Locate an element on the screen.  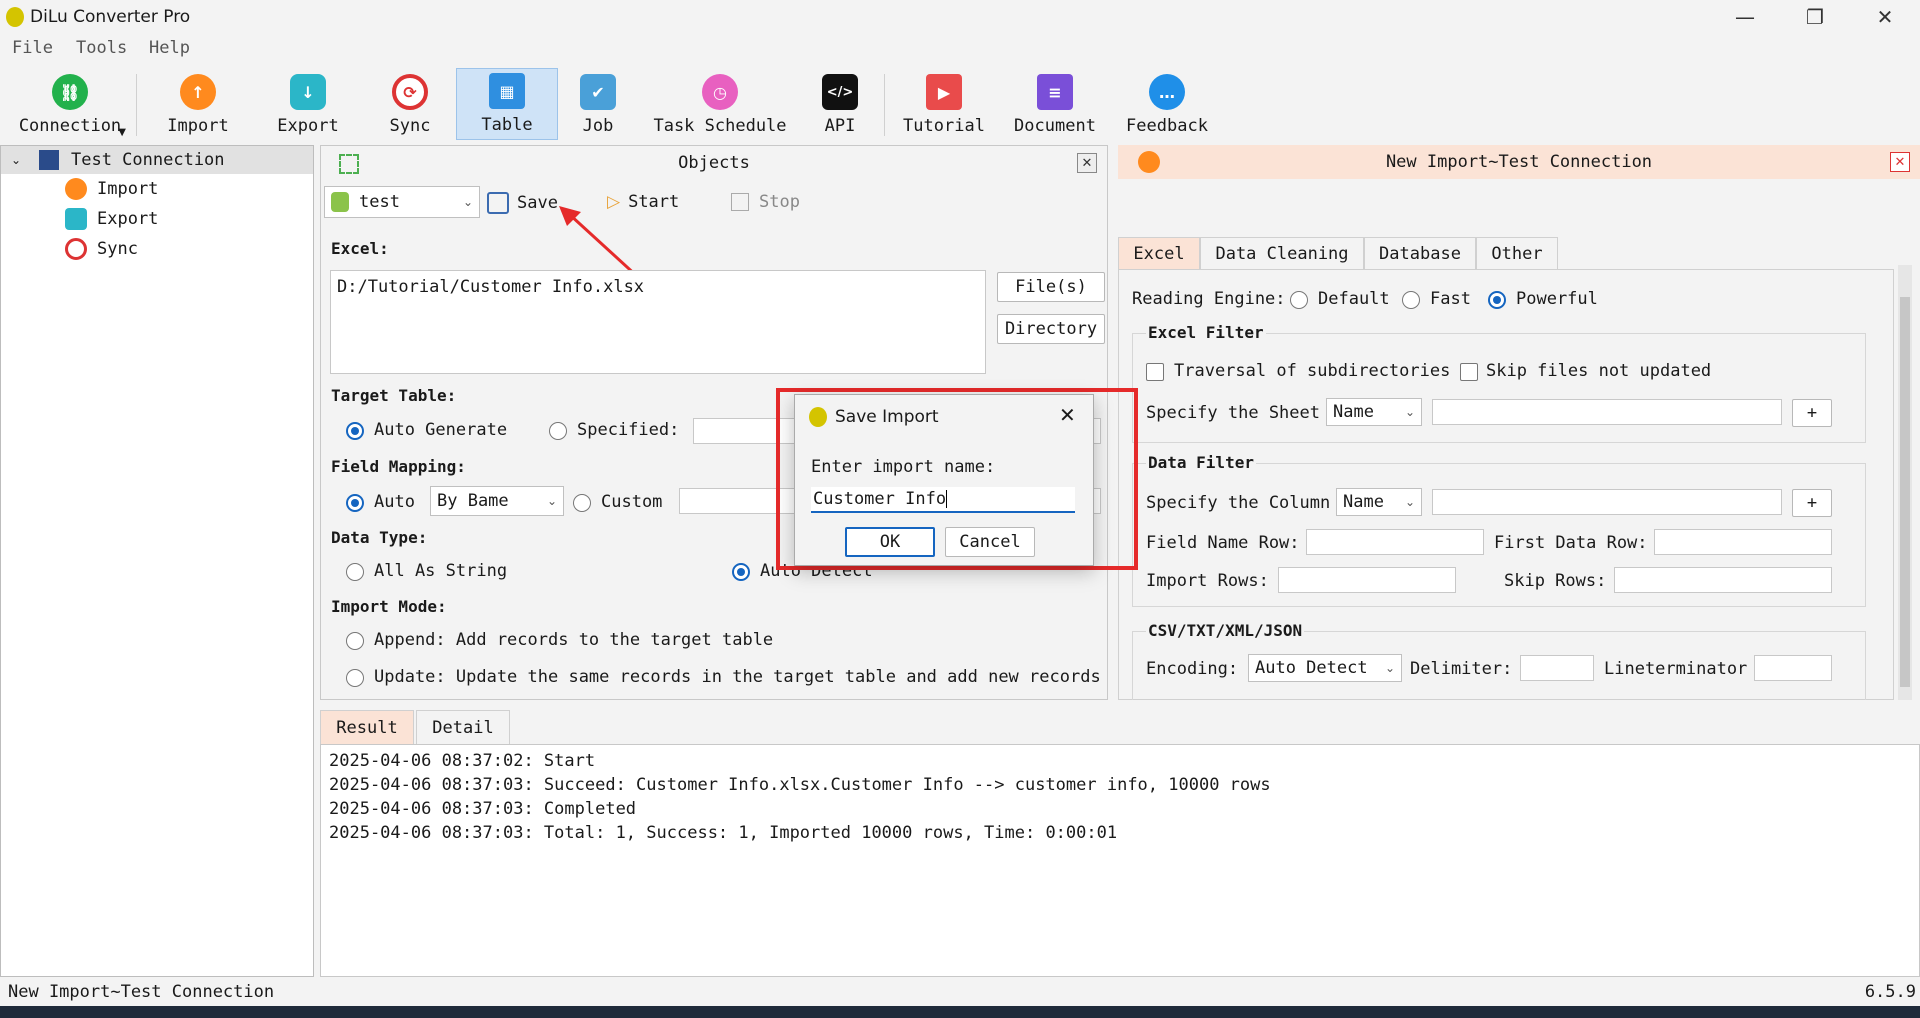
close-dialog-button: ✕ is located at coordinates (1067, 415).